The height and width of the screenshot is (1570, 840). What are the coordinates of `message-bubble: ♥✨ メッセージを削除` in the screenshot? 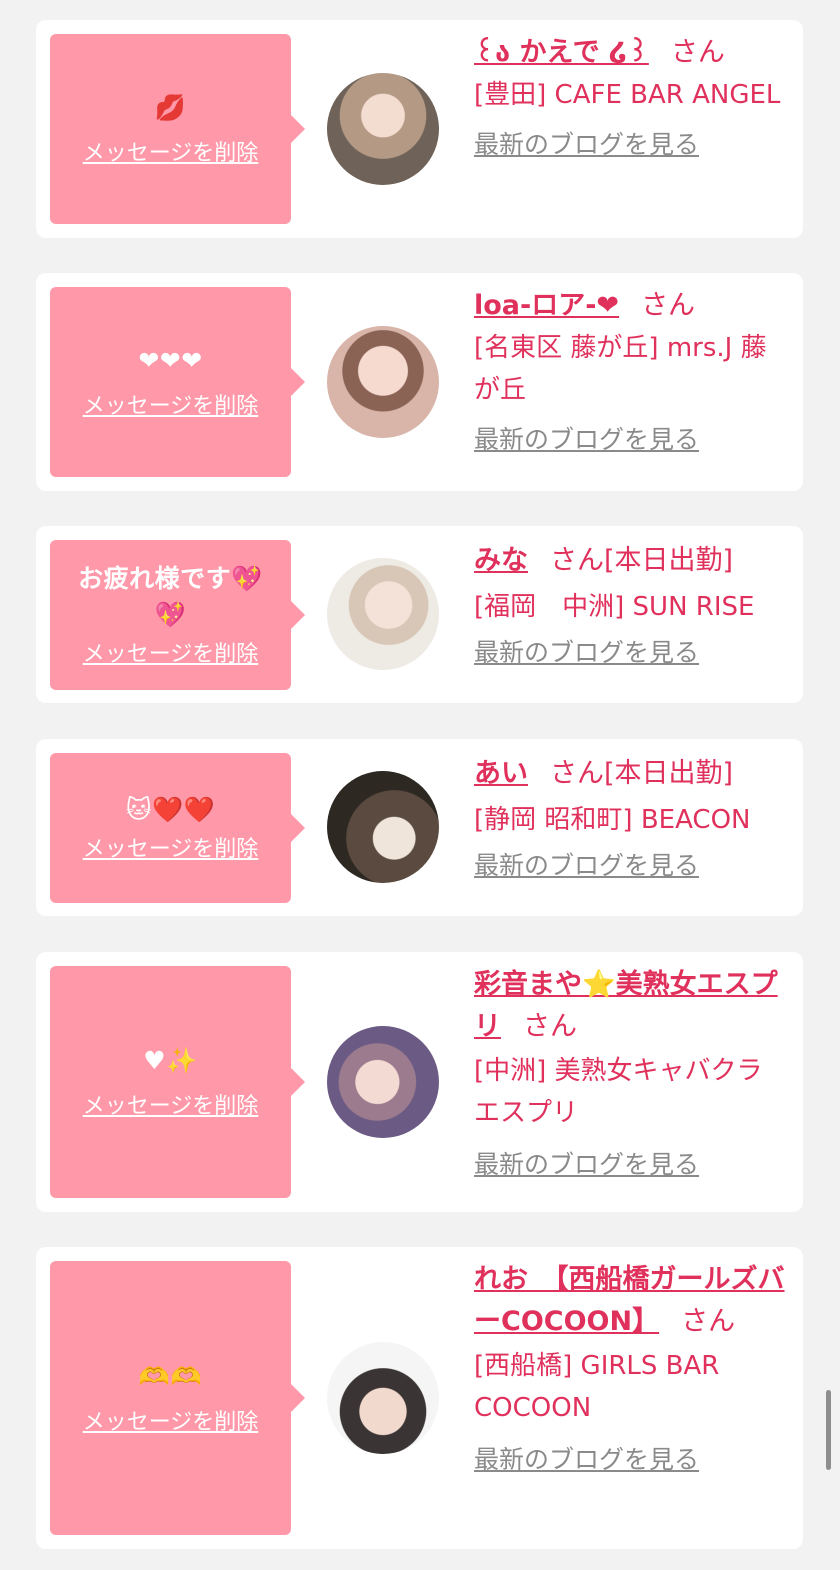 It's located at (177, 1082).